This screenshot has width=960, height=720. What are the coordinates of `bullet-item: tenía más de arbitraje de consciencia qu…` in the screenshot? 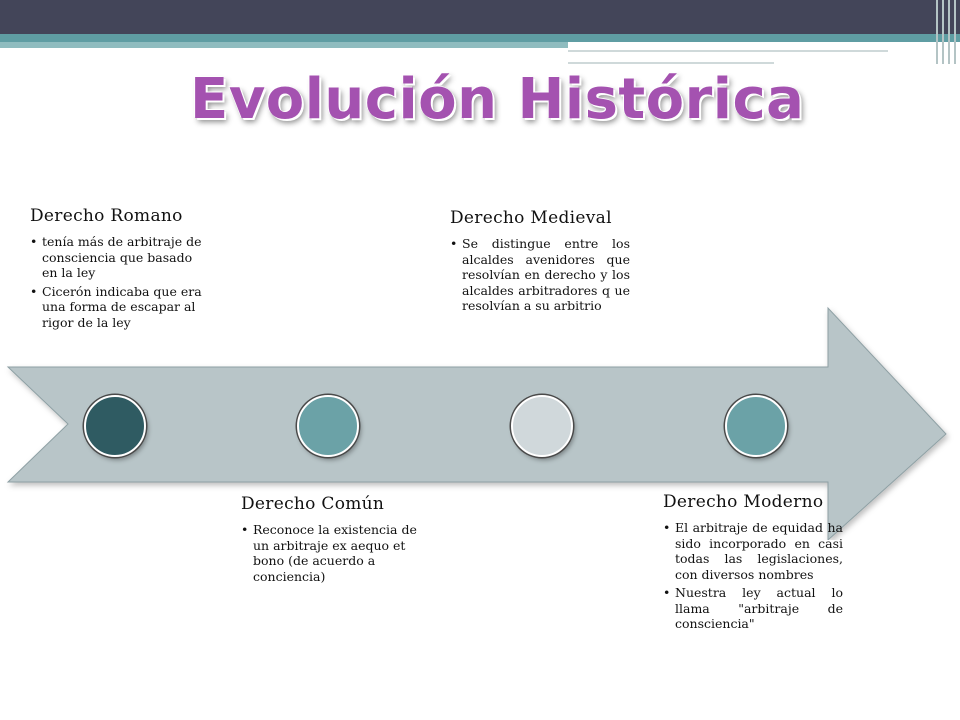 It's located at (116, 257).